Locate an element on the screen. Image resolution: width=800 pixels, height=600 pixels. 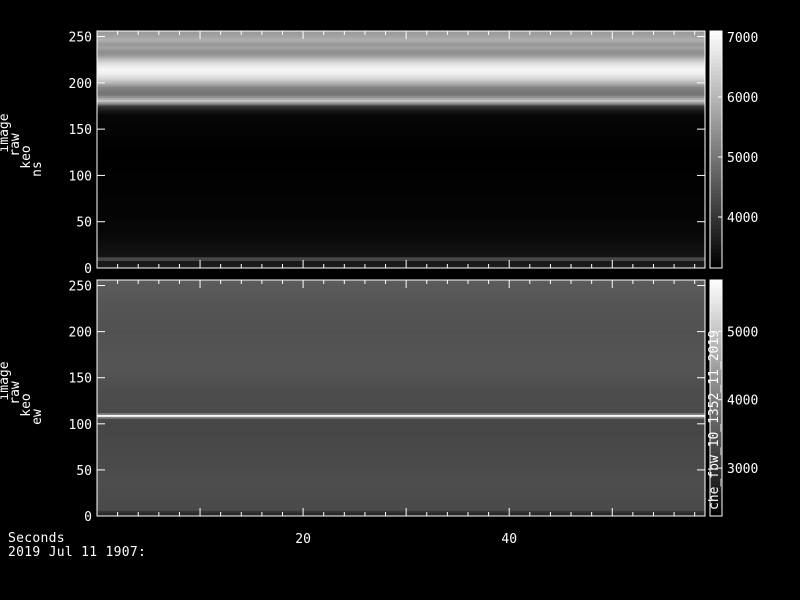
colorbar-tick-label: 6000 is located at coordinates (742, 98).